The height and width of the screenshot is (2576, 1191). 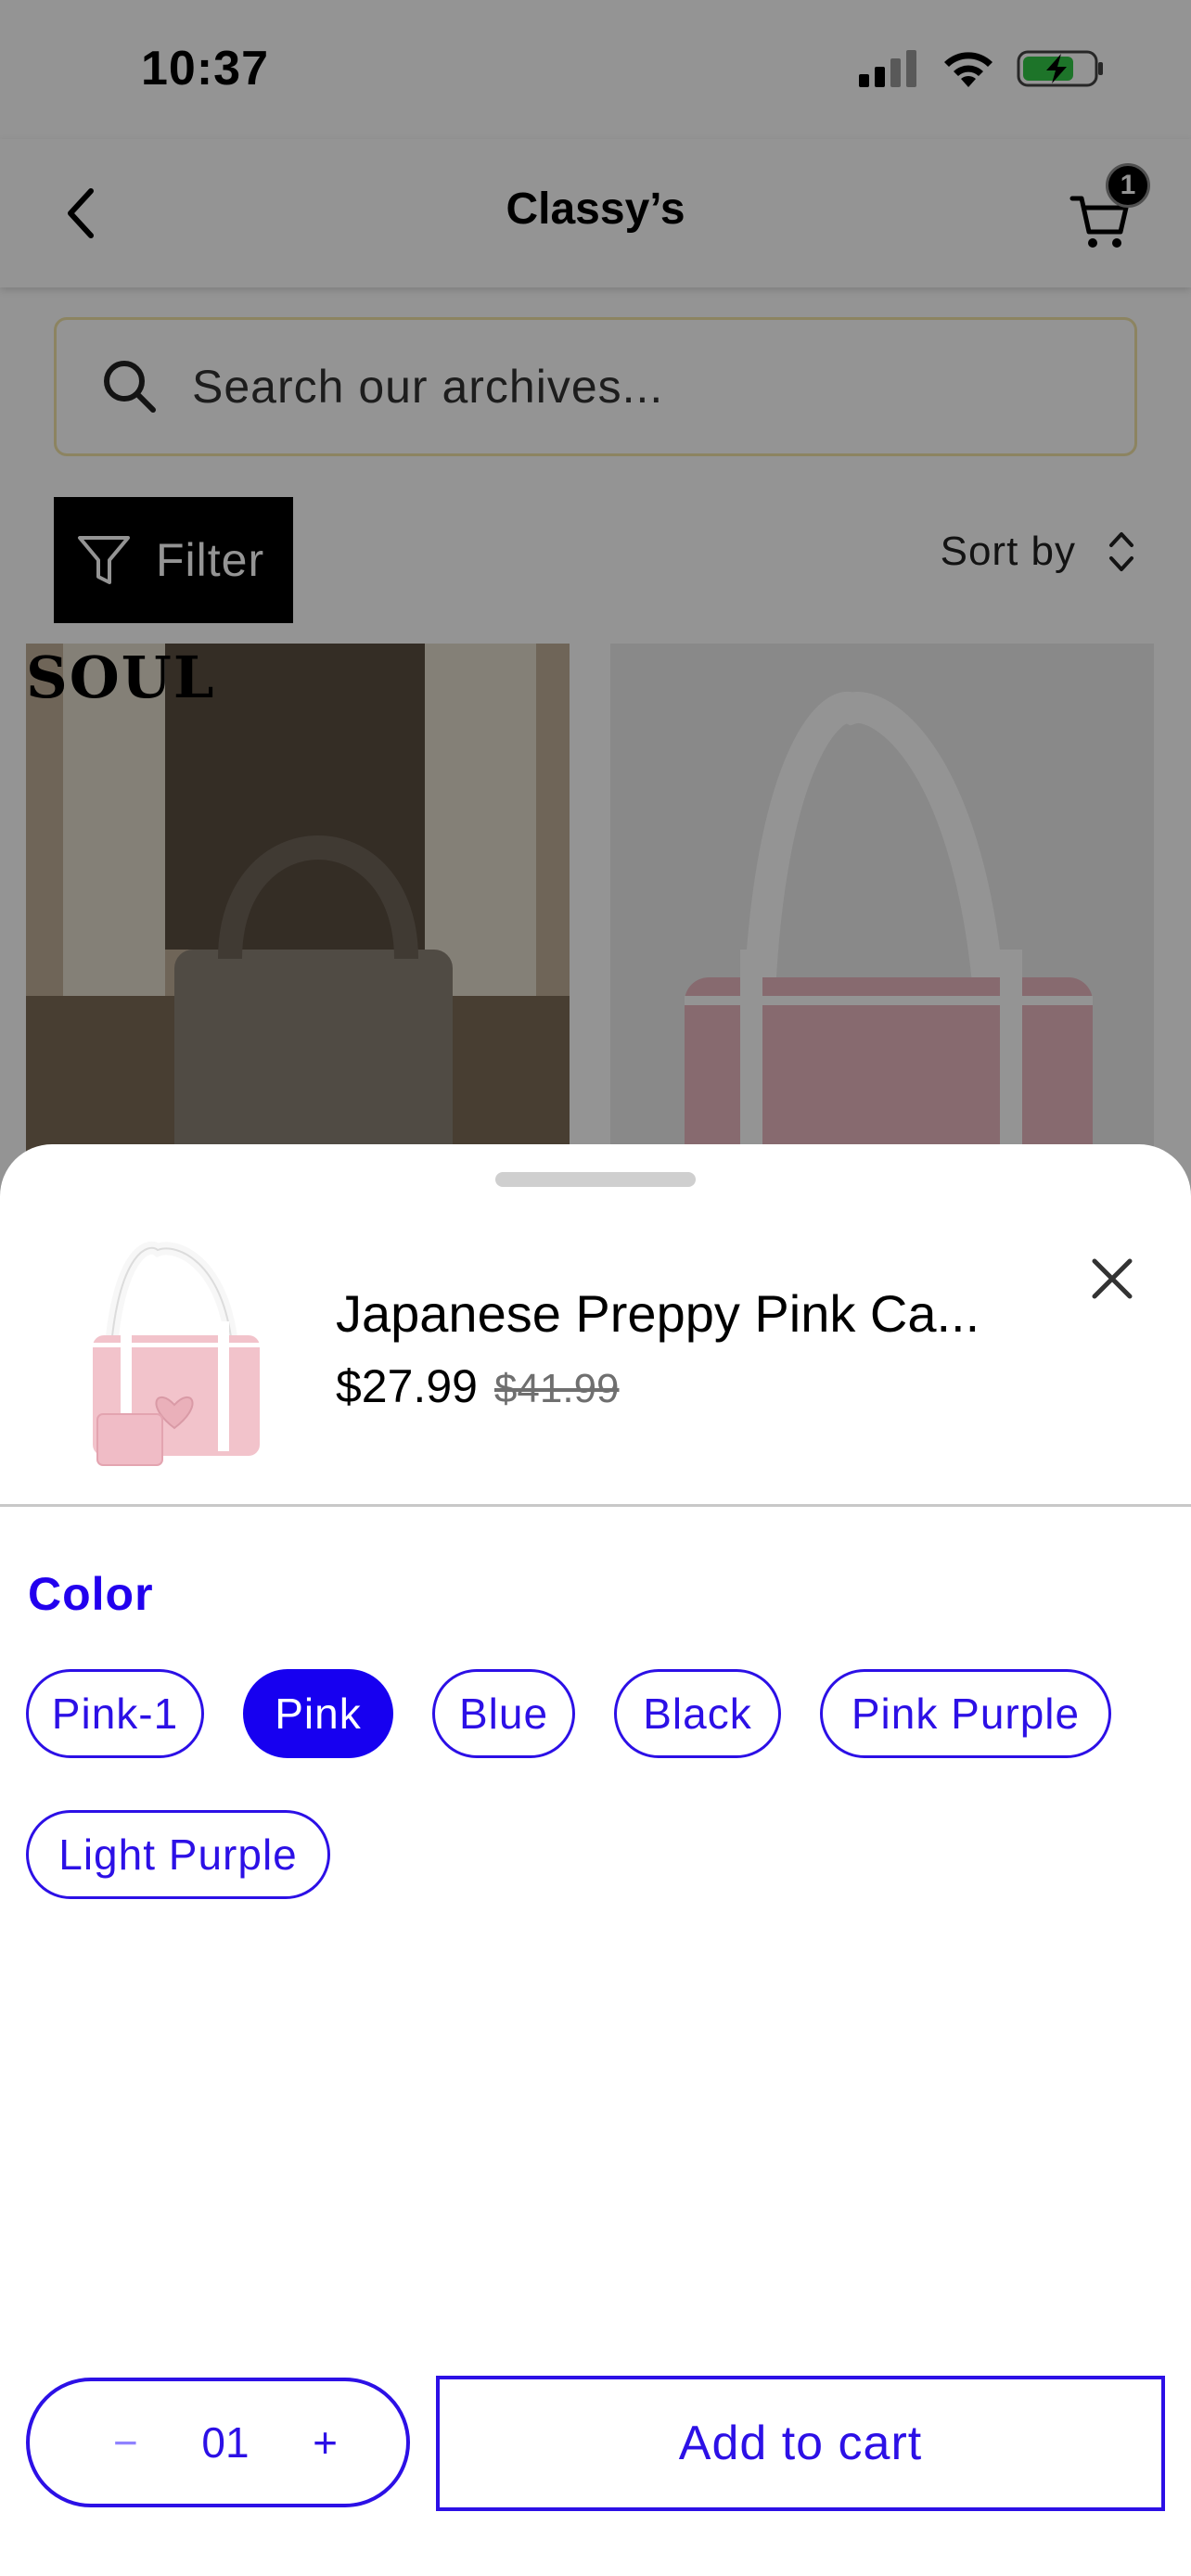 I want to click on product-thumbnail, so click(x=172, y=1353).